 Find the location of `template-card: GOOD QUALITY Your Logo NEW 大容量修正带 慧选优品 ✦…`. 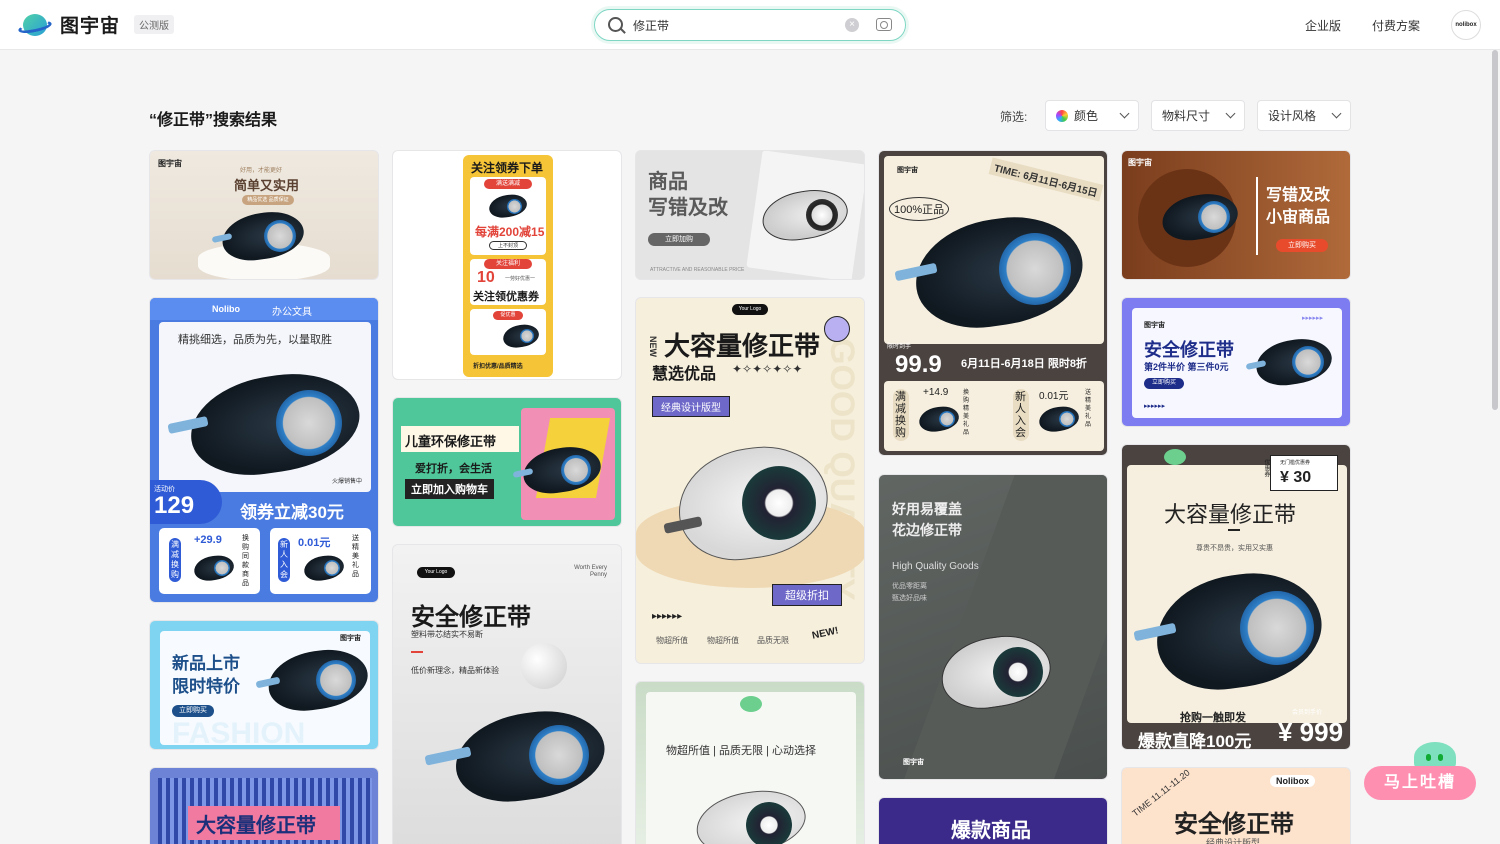

template-card: GOOD QUALITY Your Logo NEW 大容量修正带 慧选优品 ✦… is located at coordinates (750, 480).